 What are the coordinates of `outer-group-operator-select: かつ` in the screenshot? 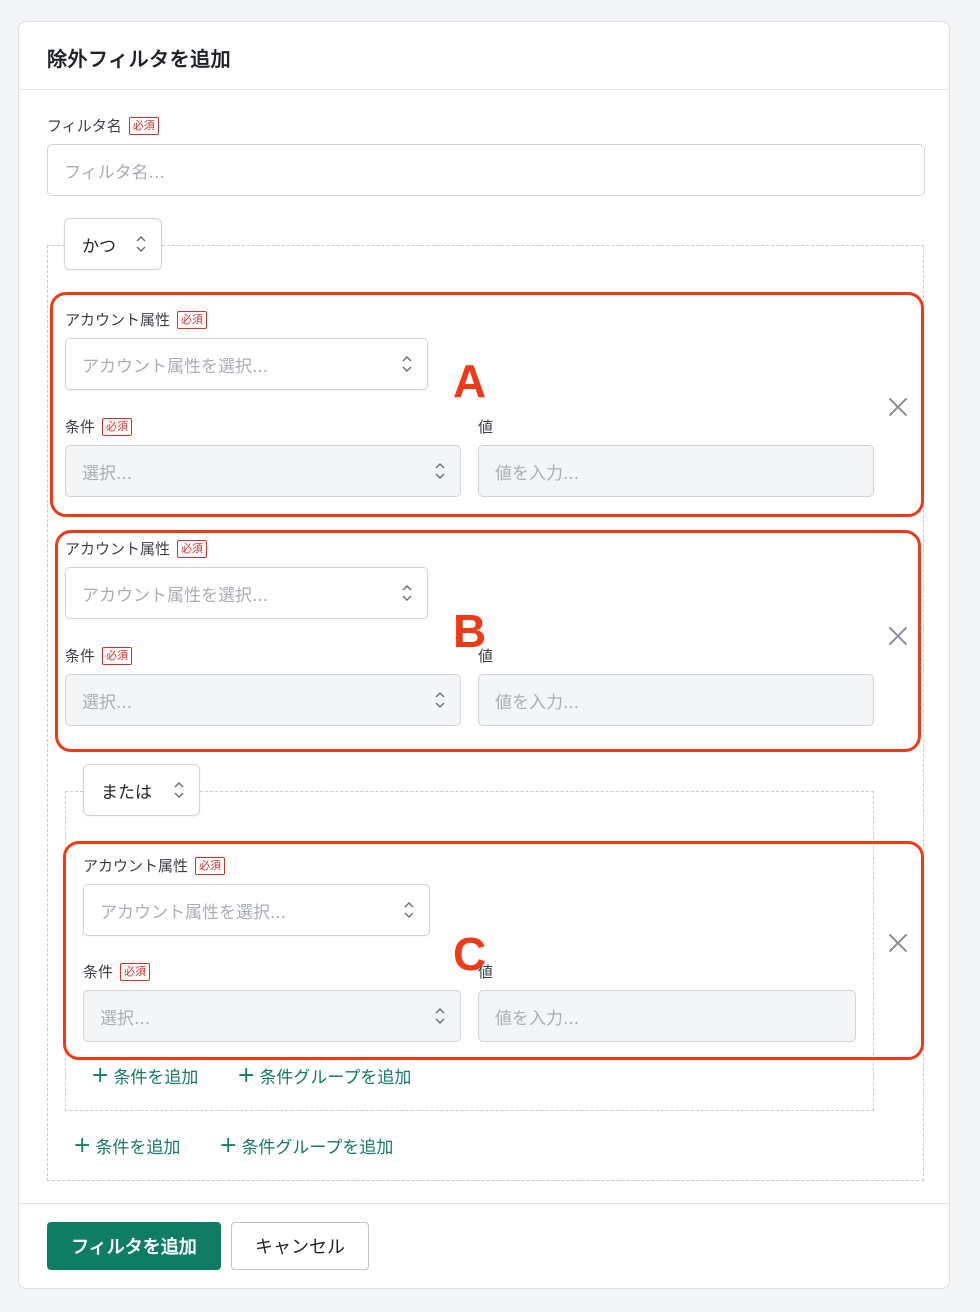 It's located at (113, 244).